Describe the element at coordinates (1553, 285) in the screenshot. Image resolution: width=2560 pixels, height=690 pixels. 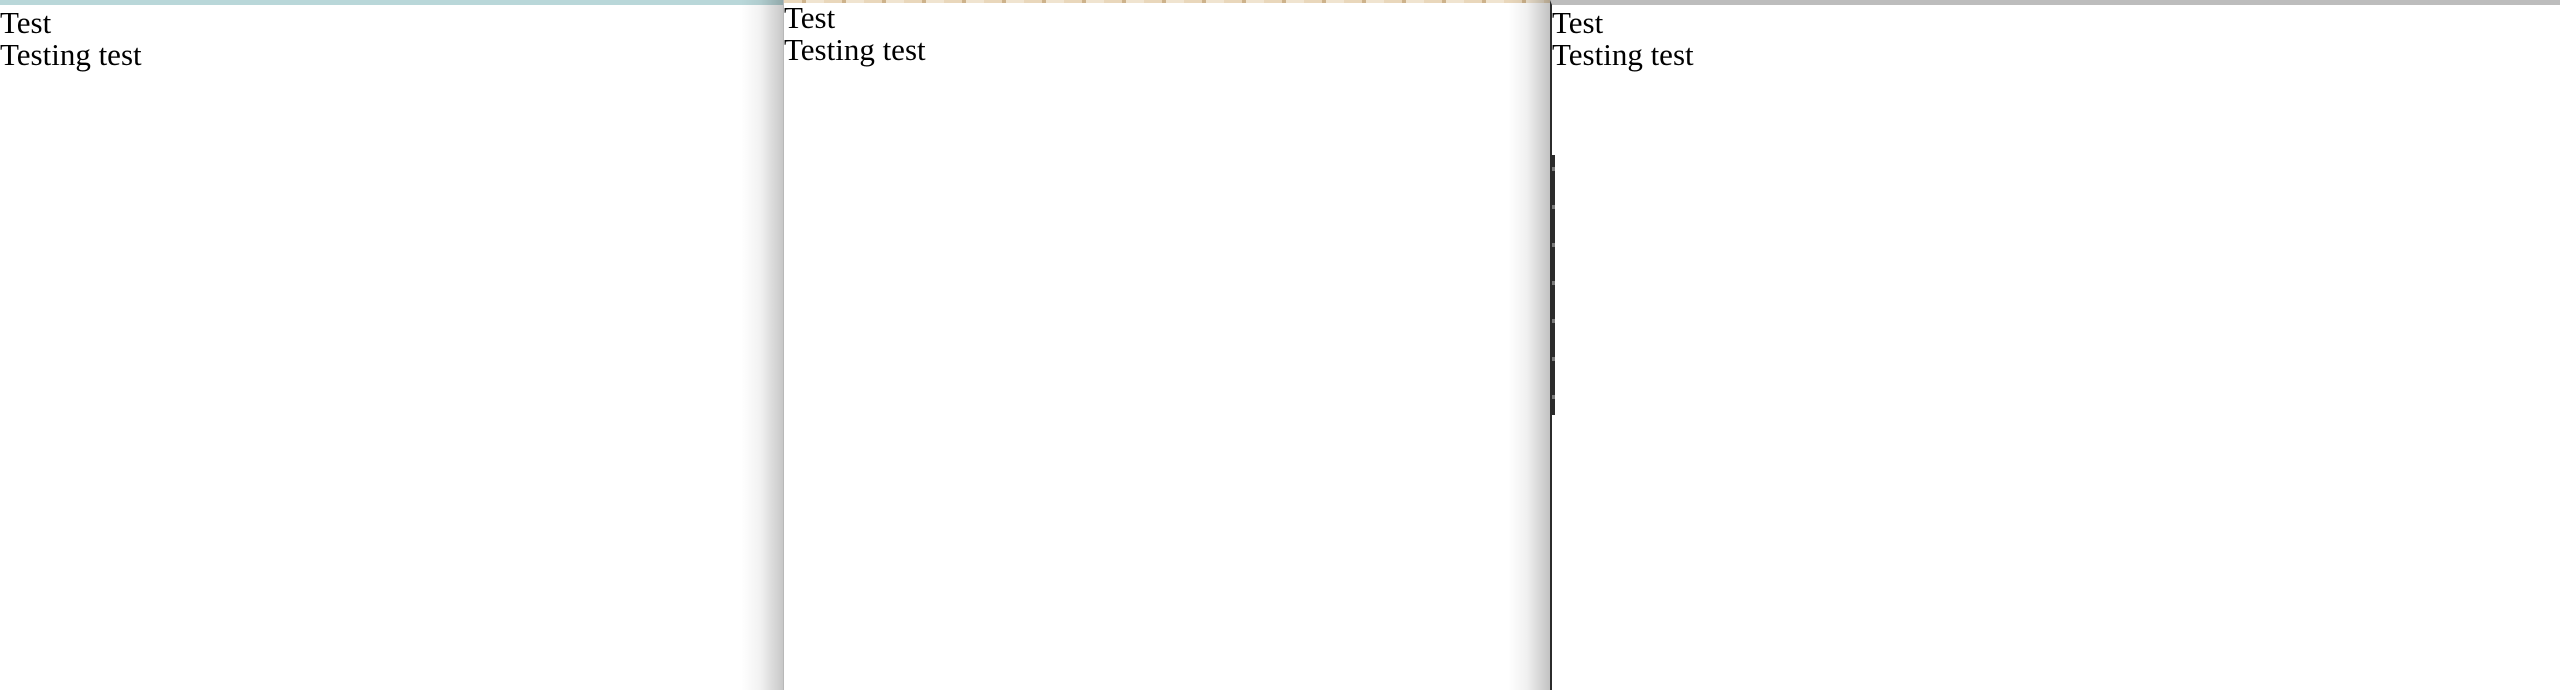
I see `pane-3-edge-marks` at that location.